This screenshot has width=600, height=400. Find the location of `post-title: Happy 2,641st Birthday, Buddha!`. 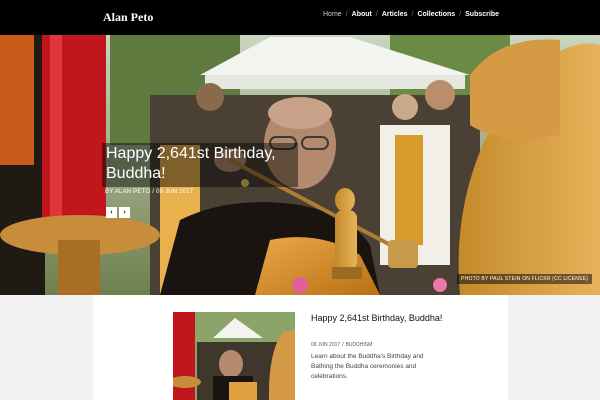

post-title: Happy 2,641st Birthday, Buddha! is located at coordinates (386, 318).